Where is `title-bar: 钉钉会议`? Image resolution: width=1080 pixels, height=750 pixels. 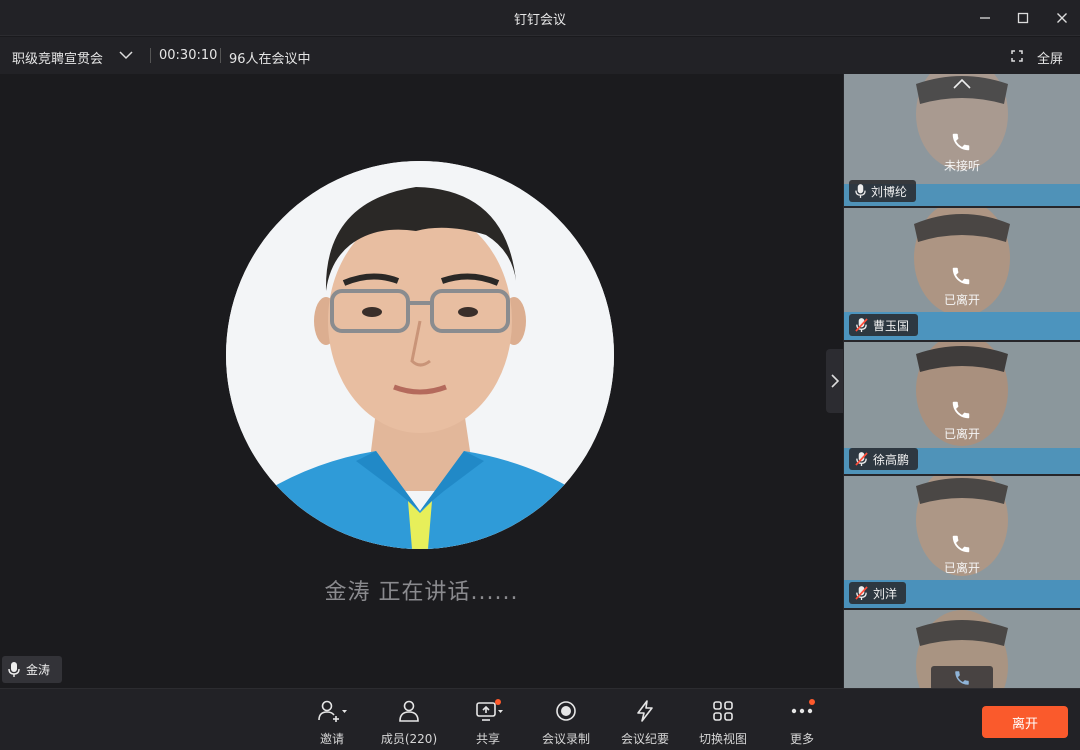 title-bar: 钉钉会议 is located at coordinates (540, 18).